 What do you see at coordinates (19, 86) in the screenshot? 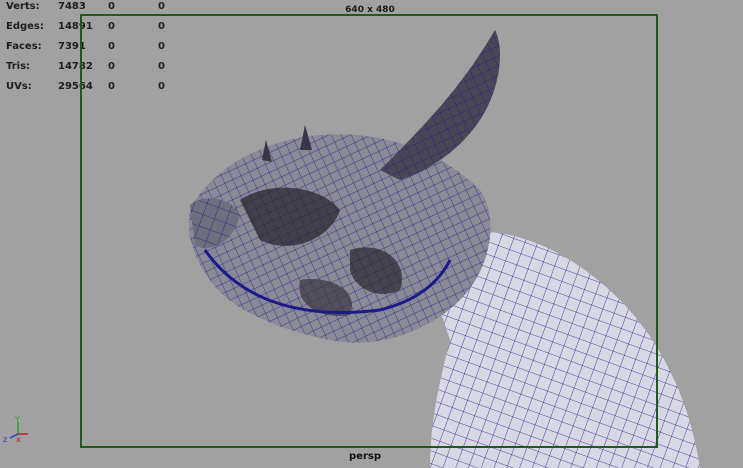
I see `hud-label: UVs:` at bounding box center [19, 86].